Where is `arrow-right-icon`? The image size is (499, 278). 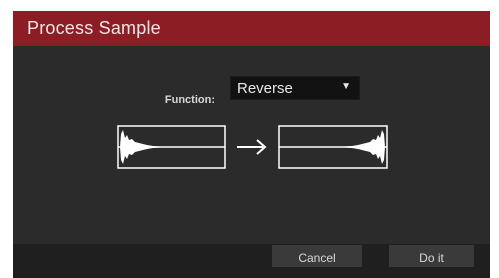 arrow-right-icon is located at coordinates (252, 147).